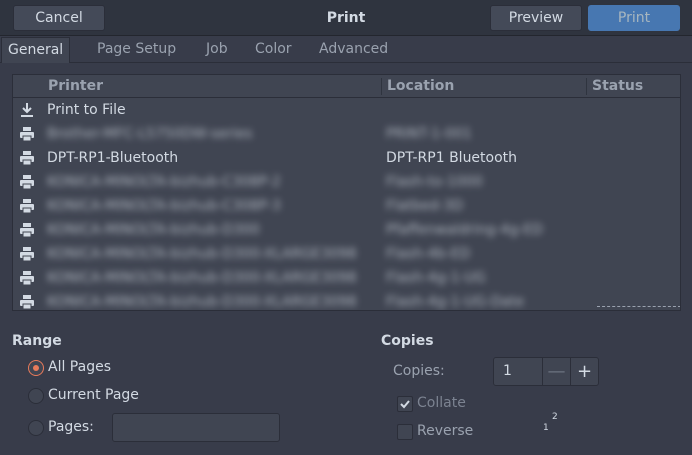 This screenshot has width=692, height=455. Describe the element at coordinates (428, 254) in the screenshot. I see `printer-location: Flash-4b-ED` at that location.